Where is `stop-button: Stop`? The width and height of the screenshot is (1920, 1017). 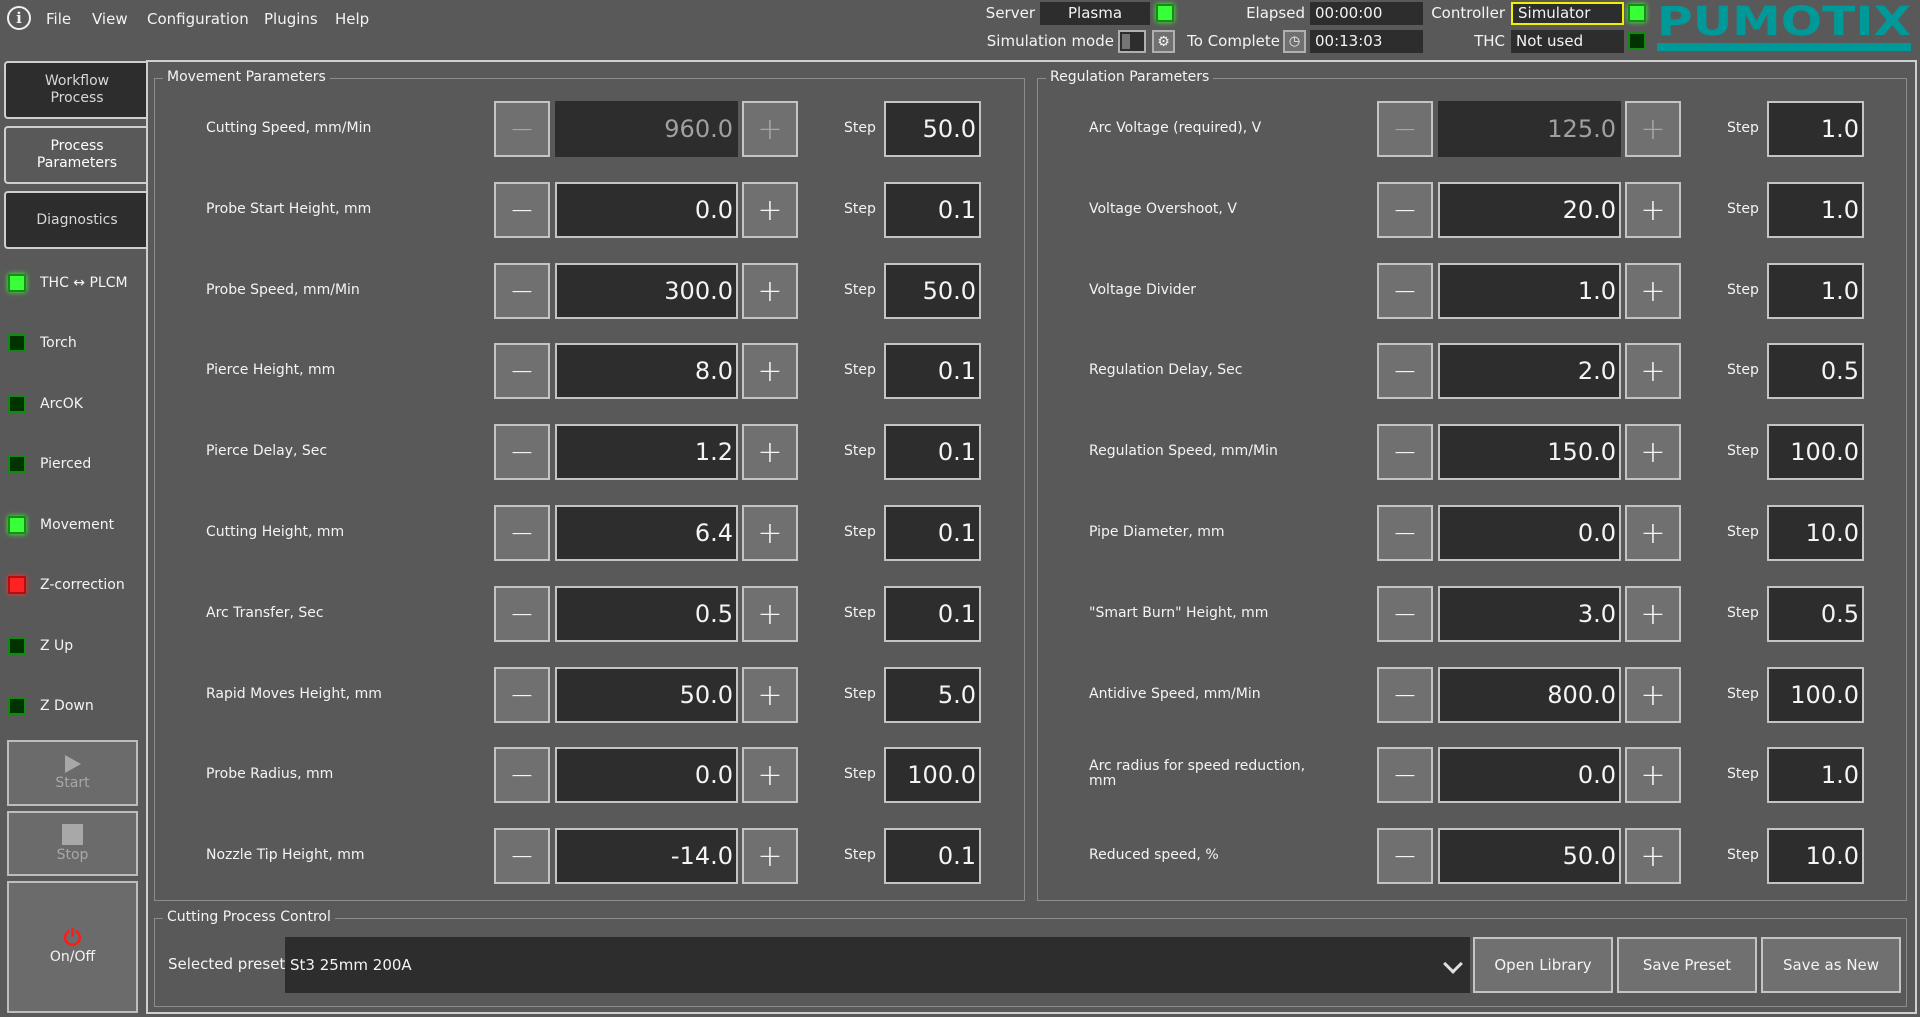
stop-button: Stop is located at coordinates (72, 843).